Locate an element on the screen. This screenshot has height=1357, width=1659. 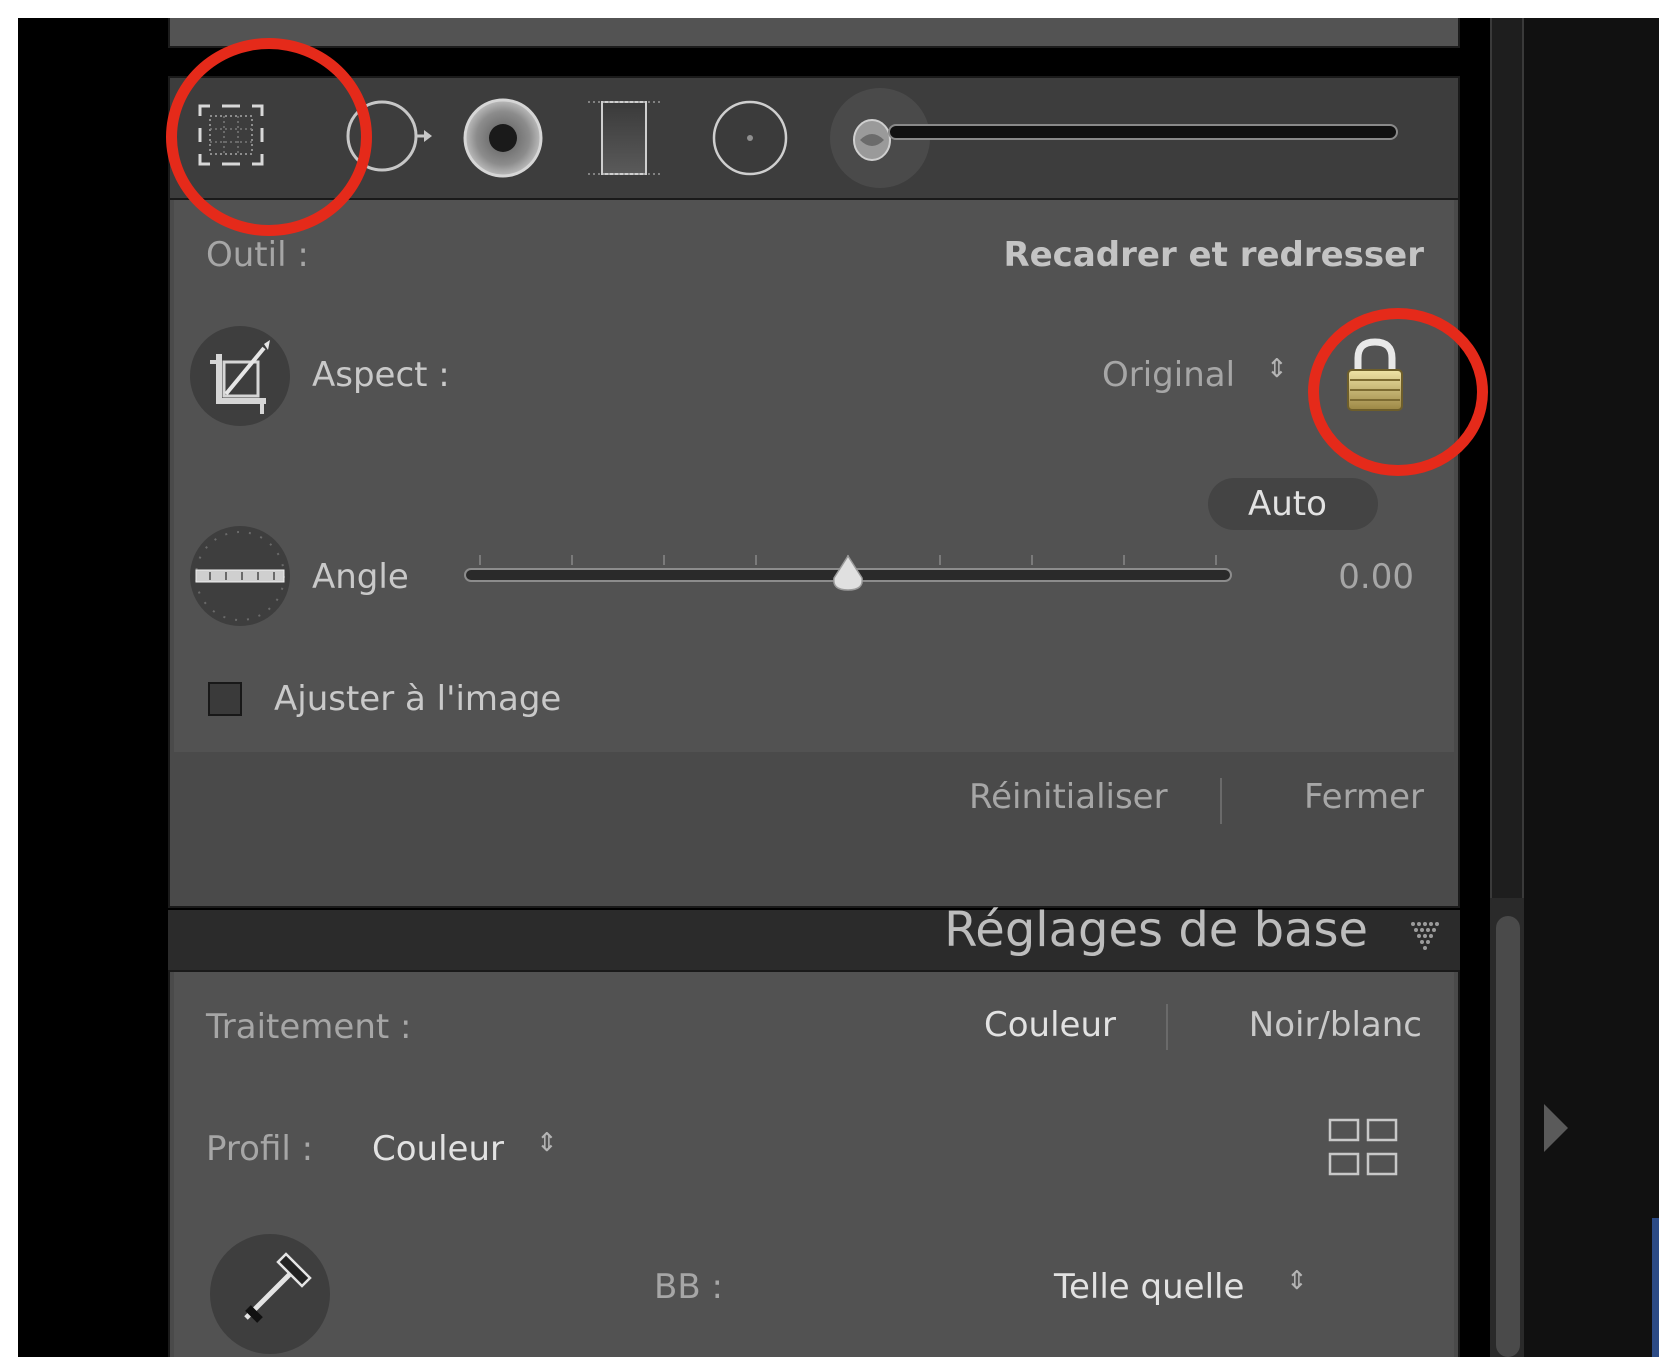
profile-label: Profil : is located at coordinates (260, 1149).